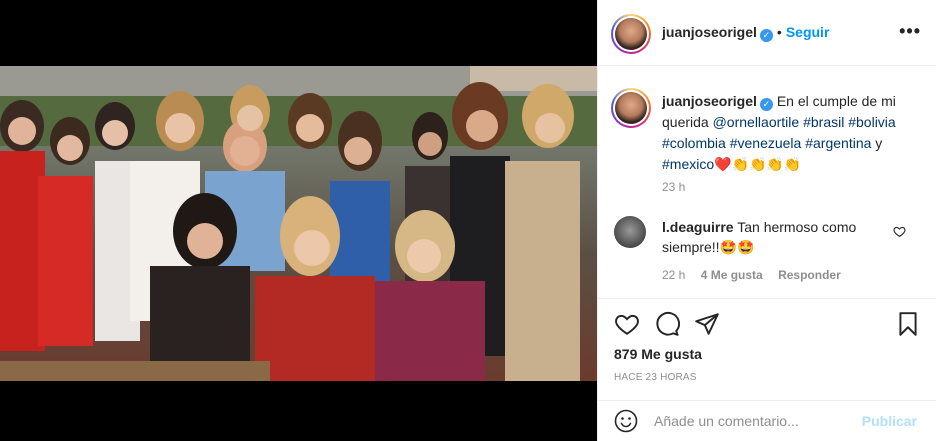  Describe the element at coordinates (631, 34) in the screenshot. I see `author-avatar` at that location.